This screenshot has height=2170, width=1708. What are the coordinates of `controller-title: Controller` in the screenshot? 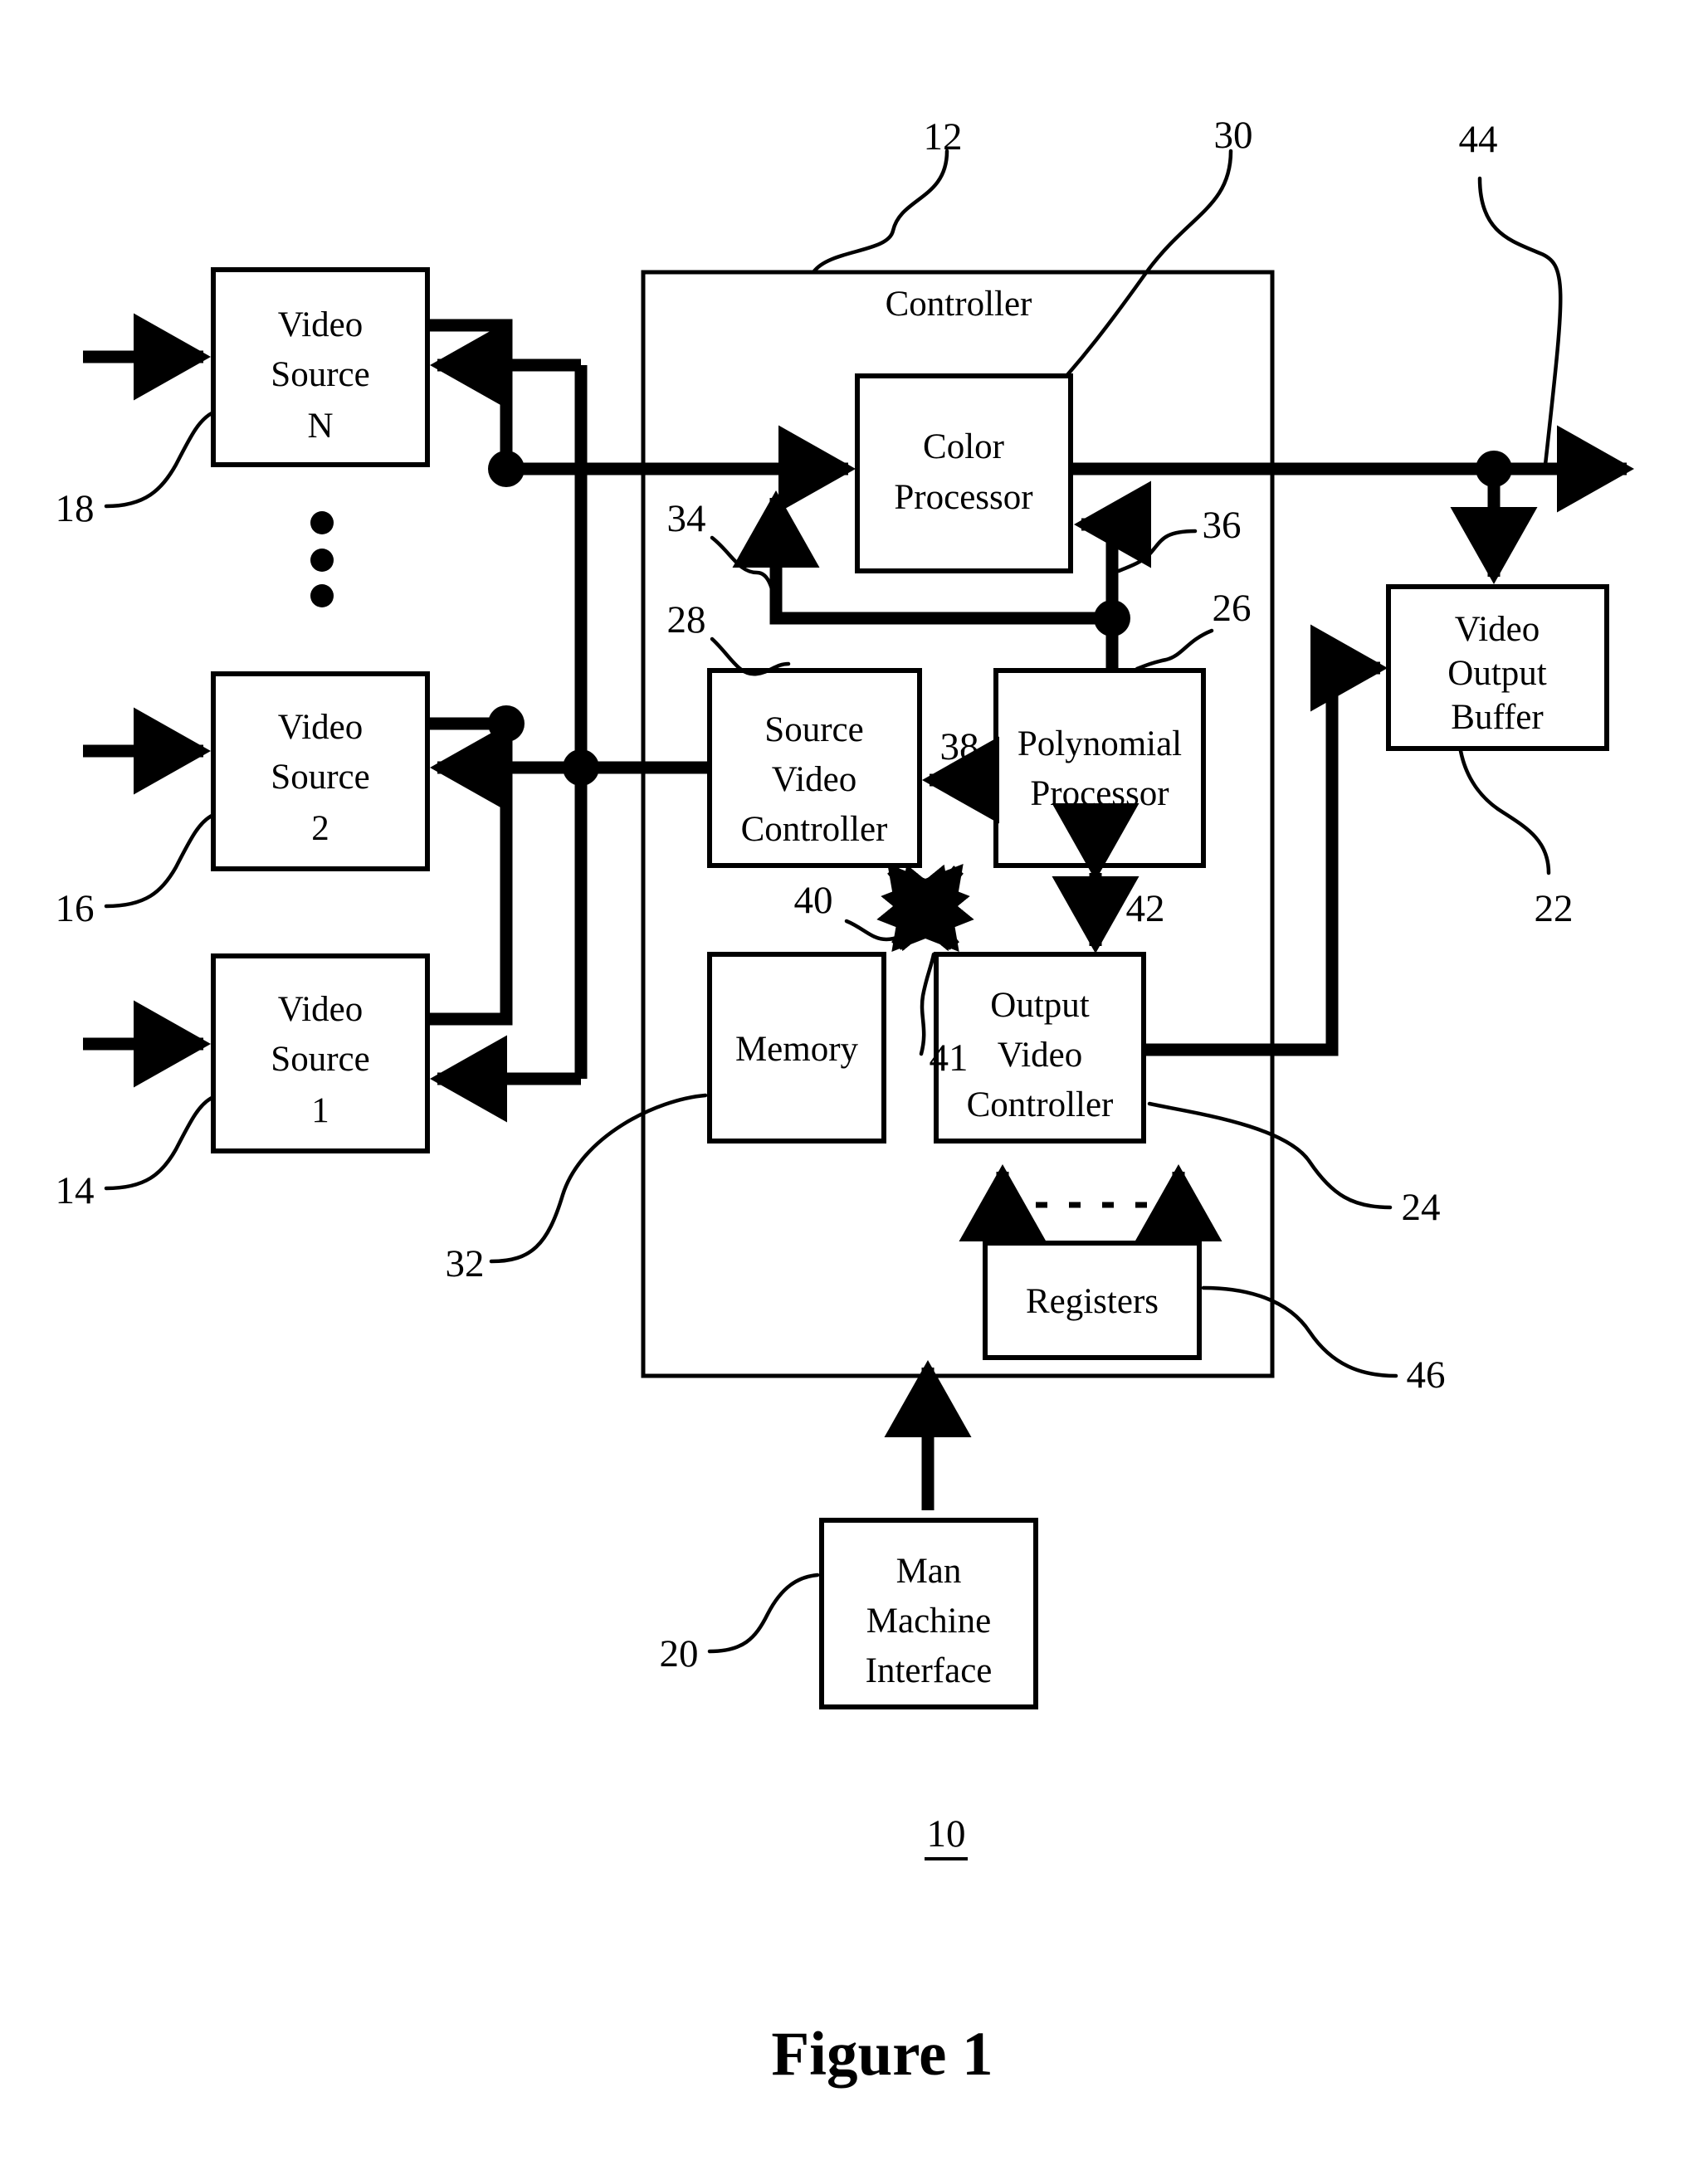 It's located at (959, 304).